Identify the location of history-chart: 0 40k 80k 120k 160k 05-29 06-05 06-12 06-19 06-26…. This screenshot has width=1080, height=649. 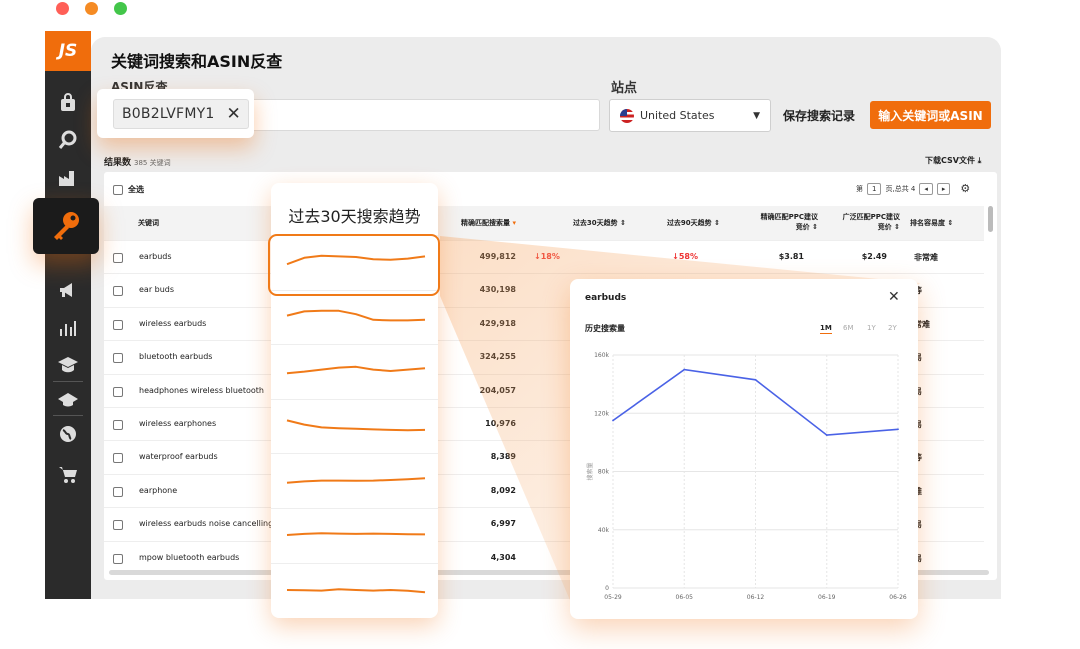
(746, 476).